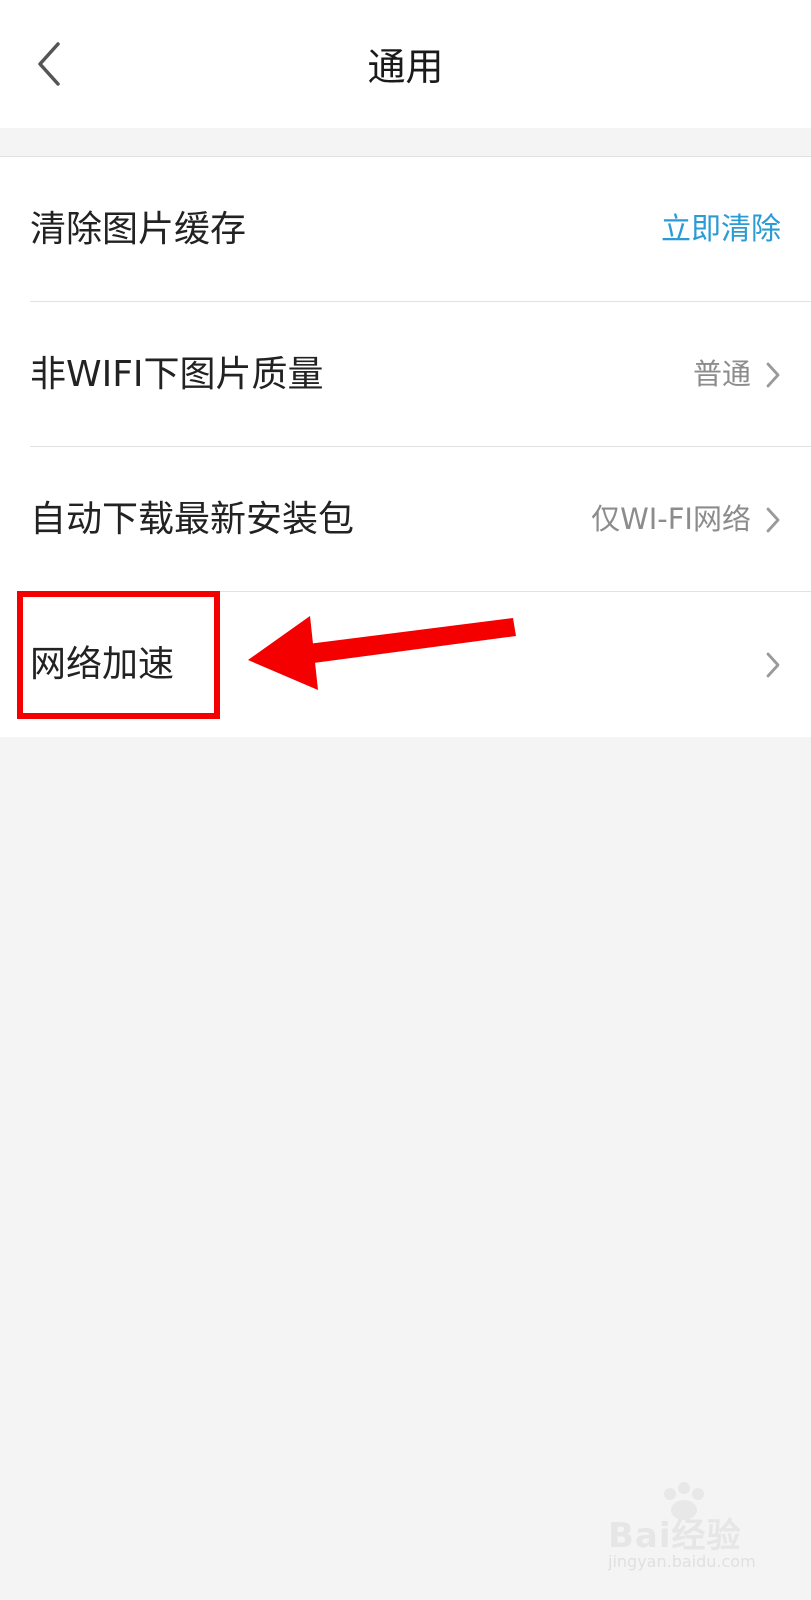  What do you see at coordinates (177, 374) in the screenshot?
I see `non-wifi-image-quality-label: 非WIFI下图片质量` at bounding box center [177, 374].